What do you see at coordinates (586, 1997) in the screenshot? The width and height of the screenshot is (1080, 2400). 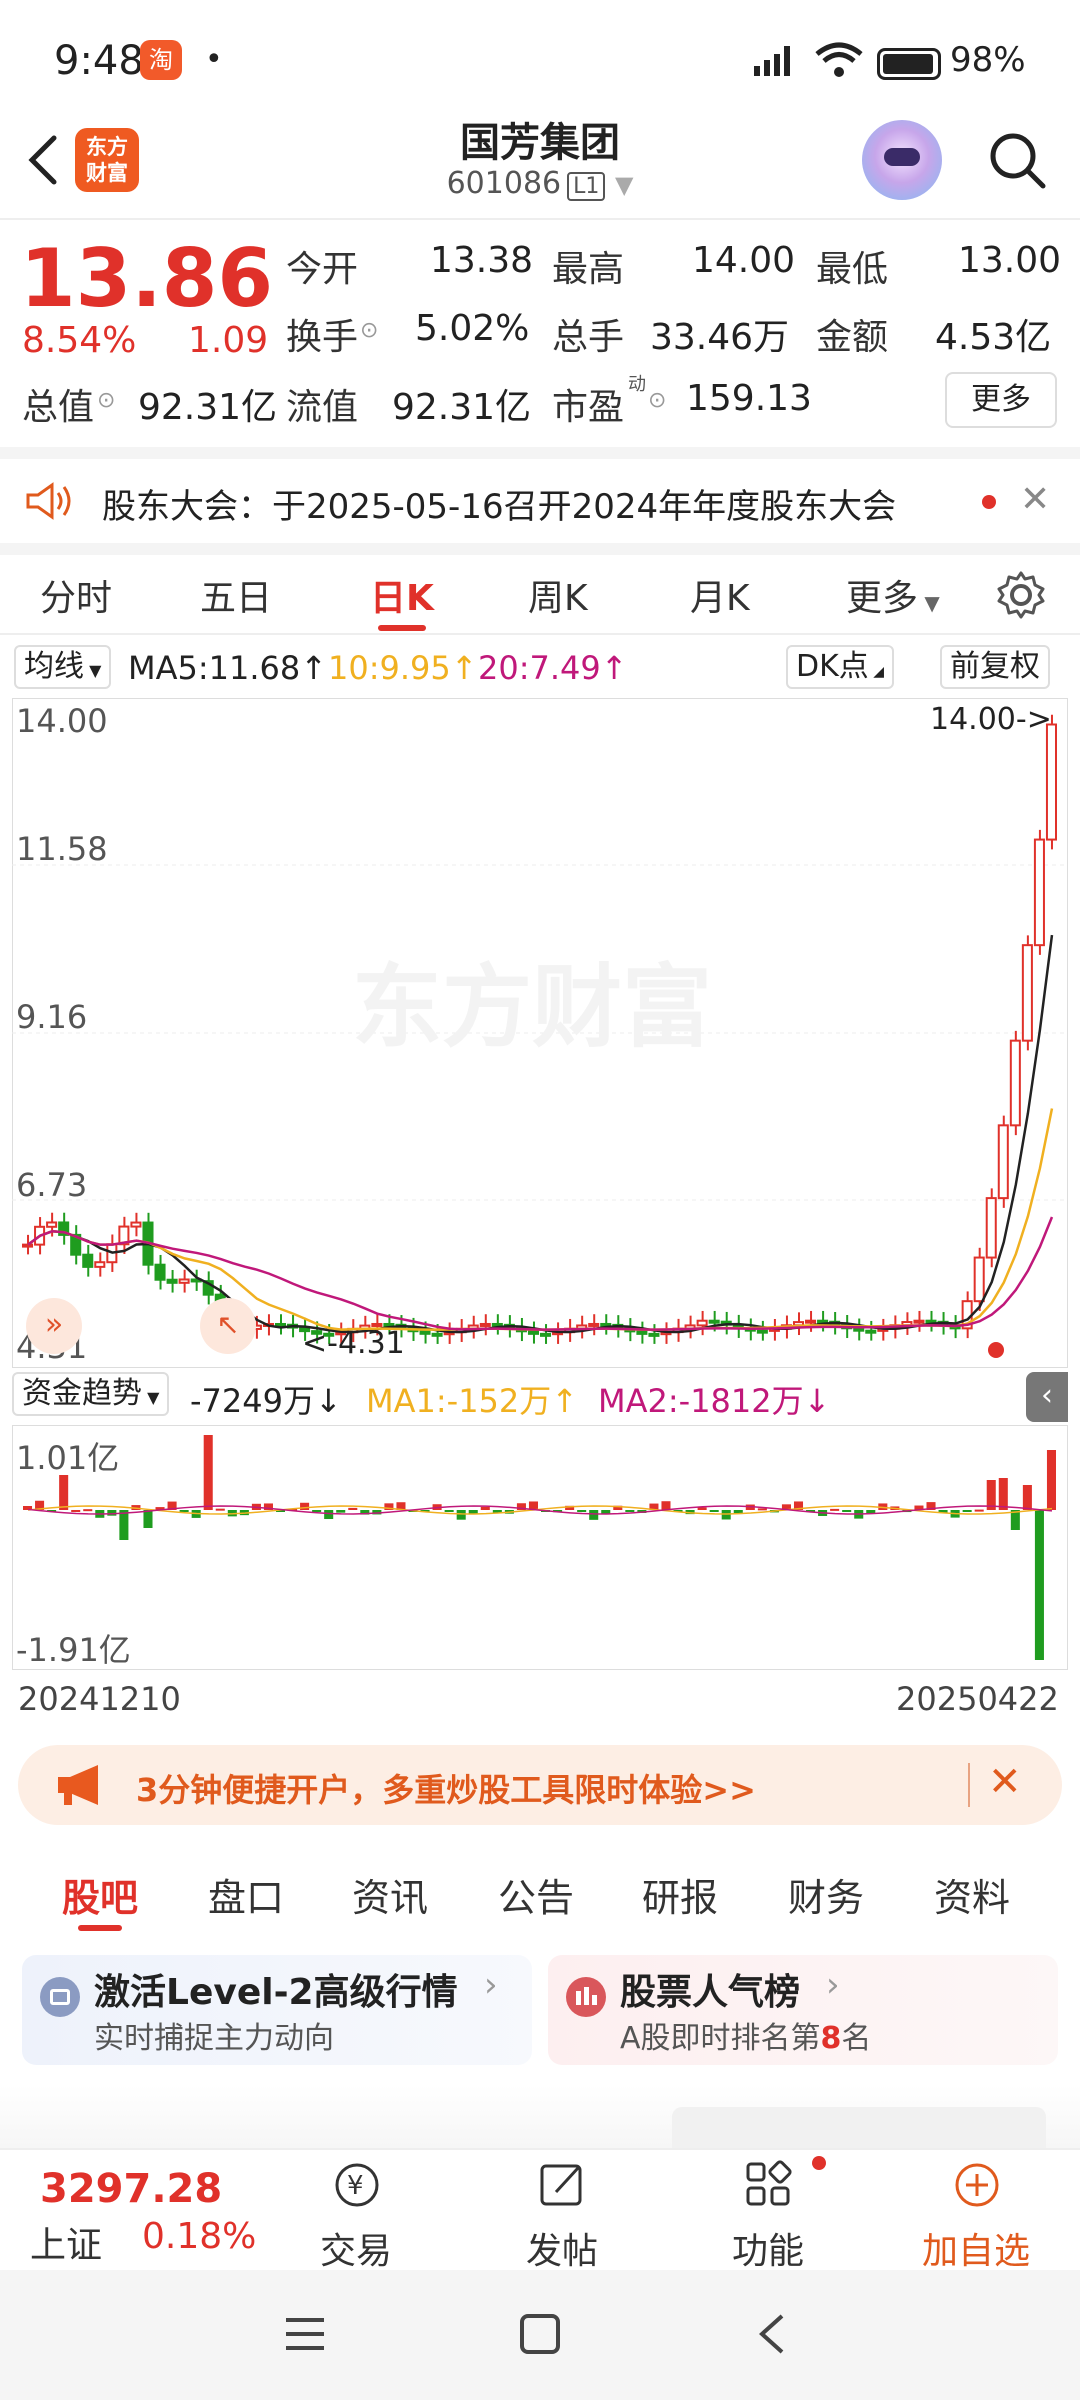 I see `bar-chart-icon` at bounding box center [586, 1997].